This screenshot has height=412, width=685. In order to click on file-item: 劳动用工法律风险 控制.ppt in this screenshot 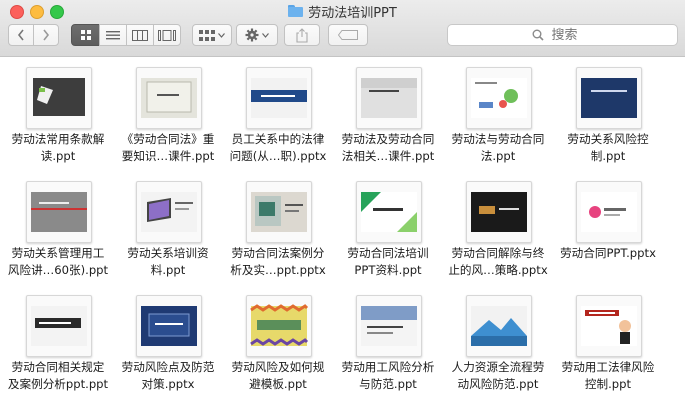, I will do `click(608, 344)`.